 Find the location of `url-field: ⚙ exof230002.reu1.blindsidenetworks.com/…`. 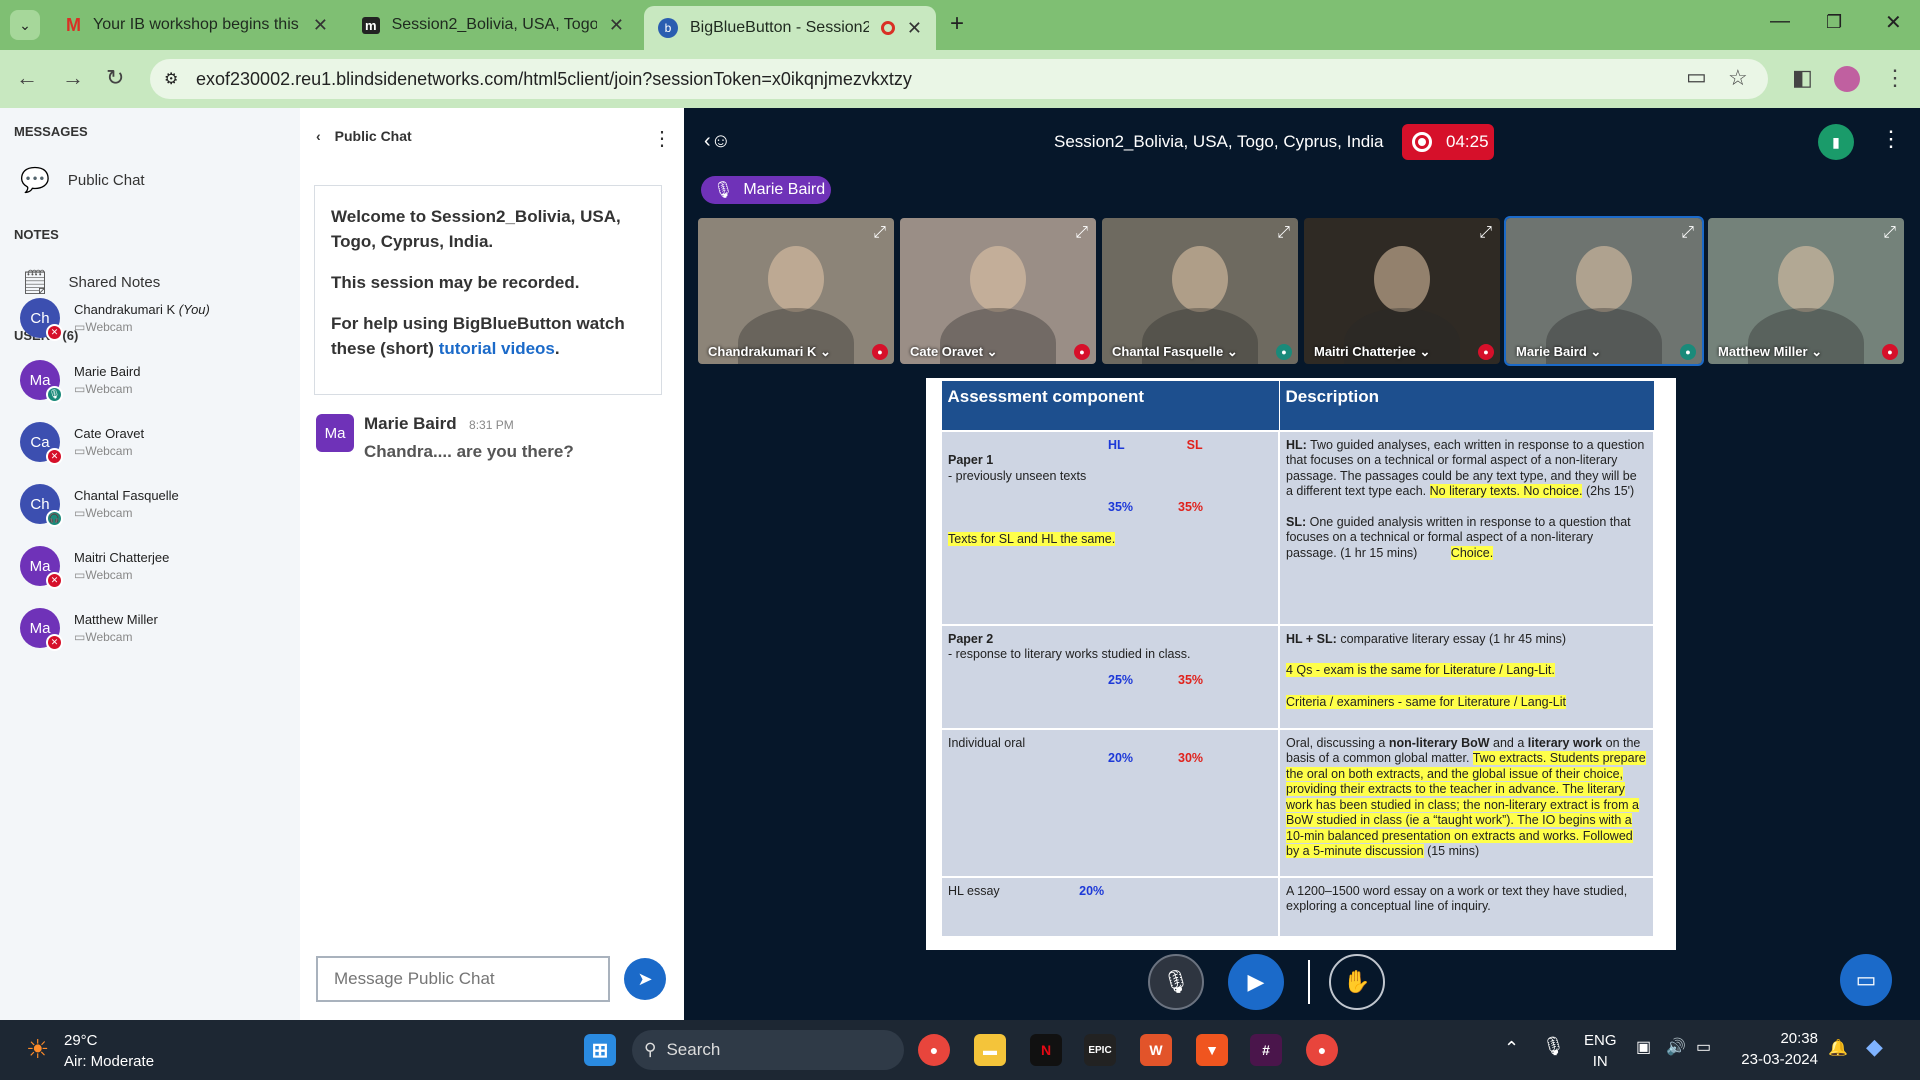

url-field: ⚙ exof230002.reu1.blindsidenetworks.com/… is located at coordinates (959, 79).